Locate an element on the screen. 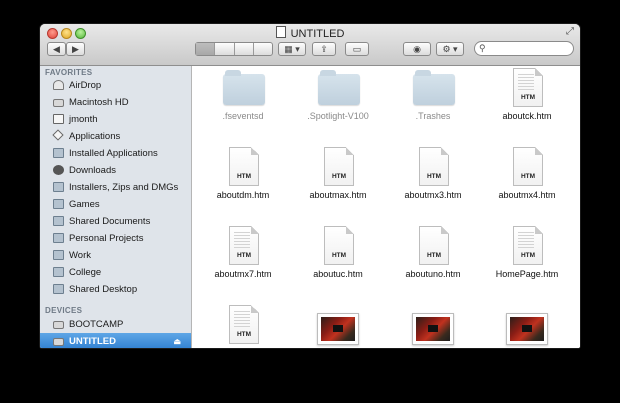  file-item: HTM aboutuno.htm is located at coordinates (433, 252).